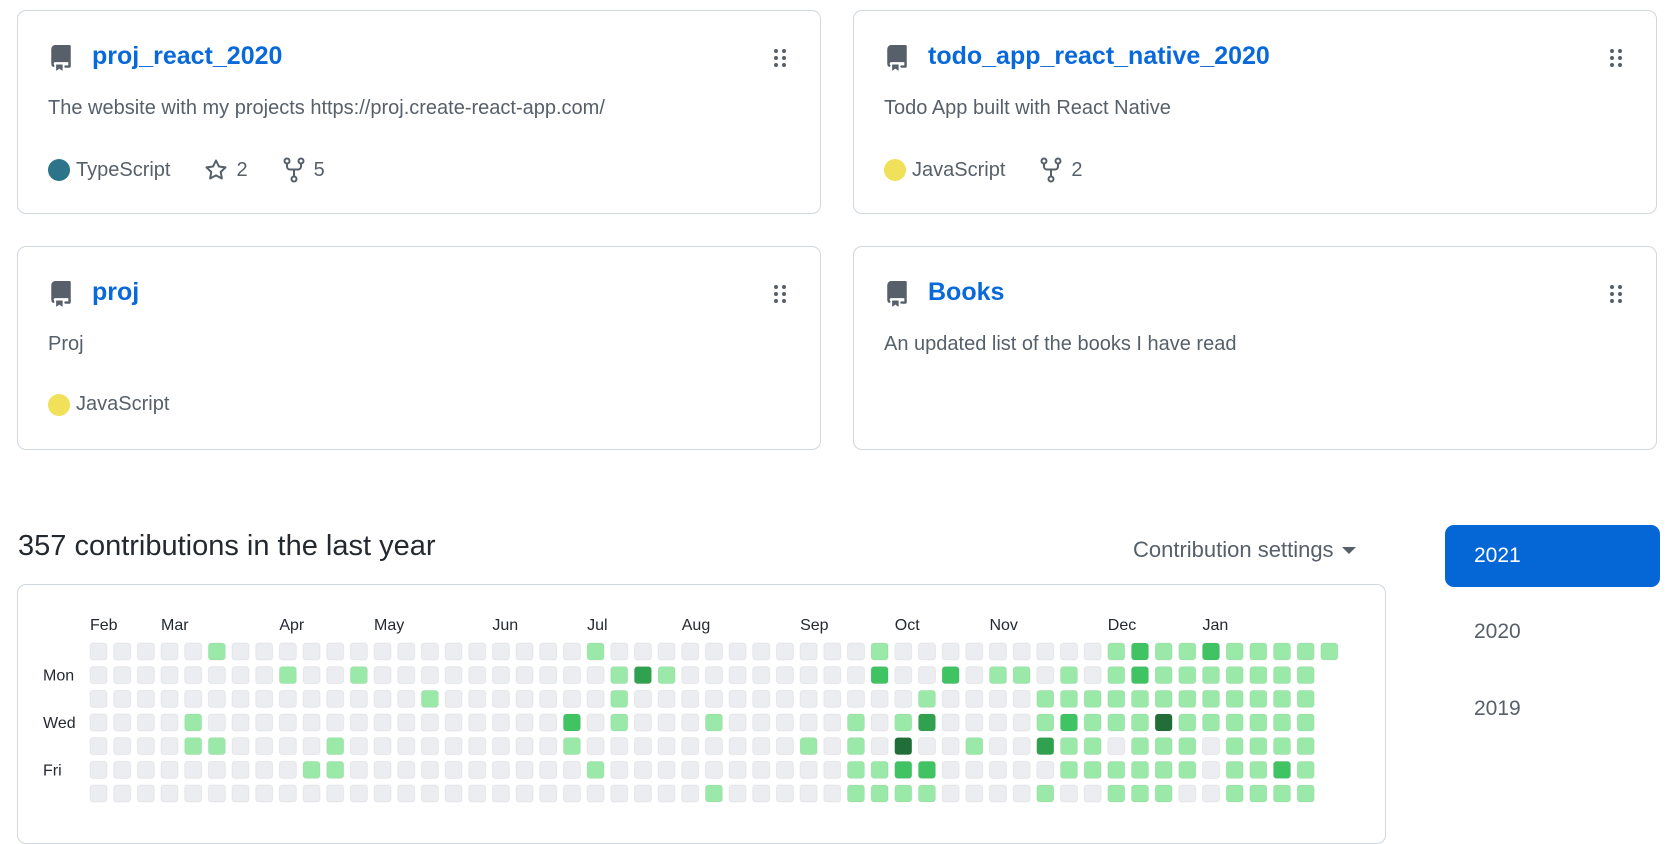 The height and width of the screenshot is (844, 1672). Describe the element at coordinates (187, 56) in the screenshot. I see `repo-link: proj_react_2020` at that location.